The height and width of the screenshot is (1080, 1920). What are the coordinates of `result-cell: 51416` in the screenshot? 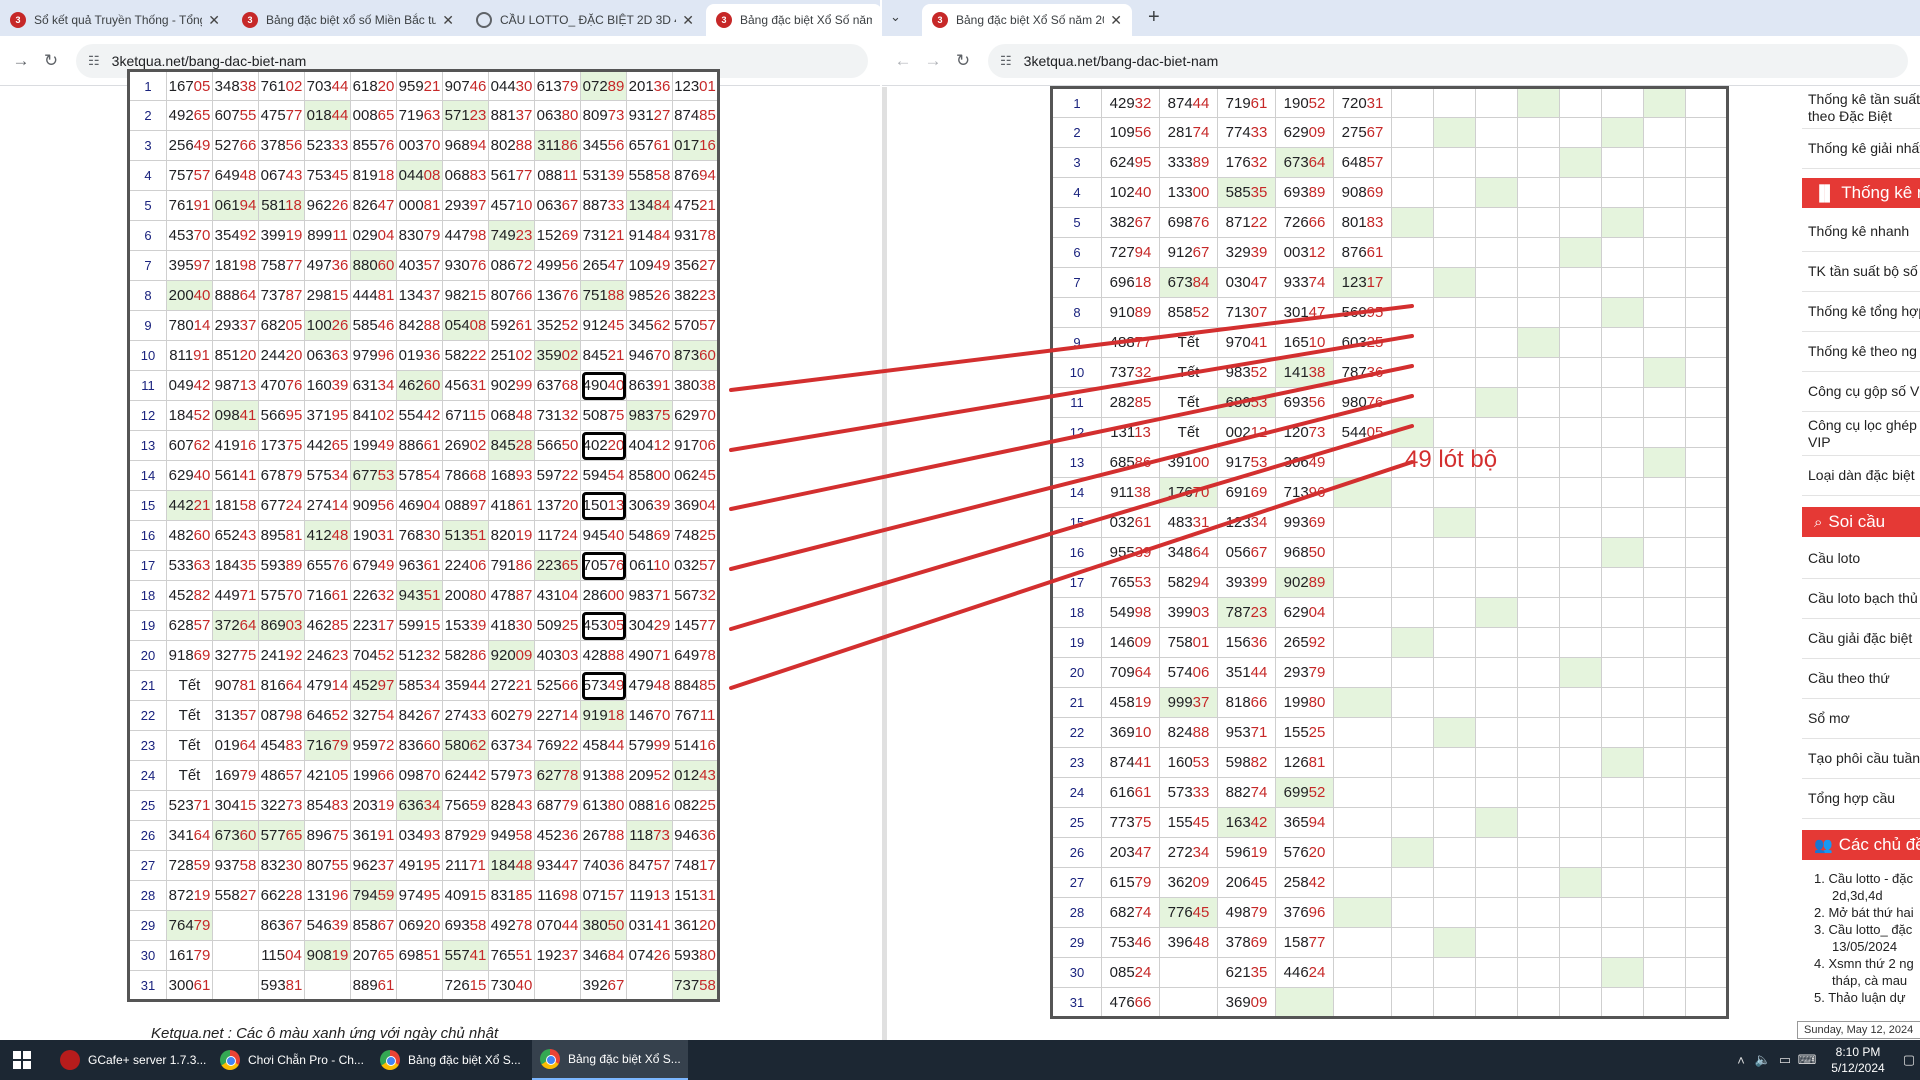 It's located at (695, 745).